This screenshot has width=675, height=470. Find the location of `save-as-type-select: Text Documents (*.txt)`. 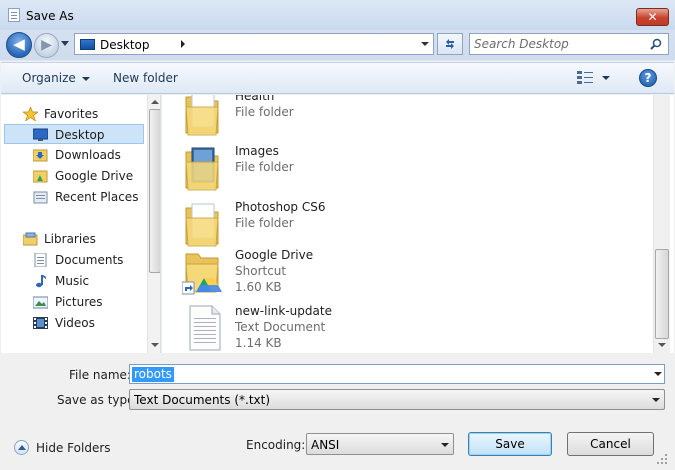

save-as-type-select: Text Documents (*.txt) is located at coordinates (397, 399).